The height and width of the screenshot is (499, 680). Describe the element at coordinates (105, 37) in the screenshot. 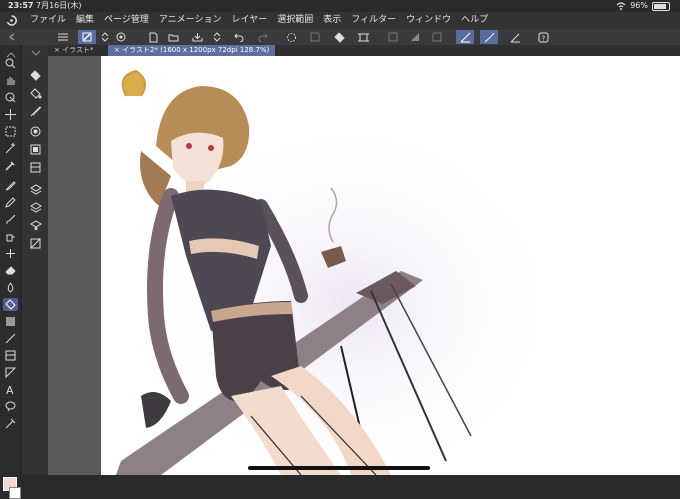

I see `swap-arrows-icon` at that location.